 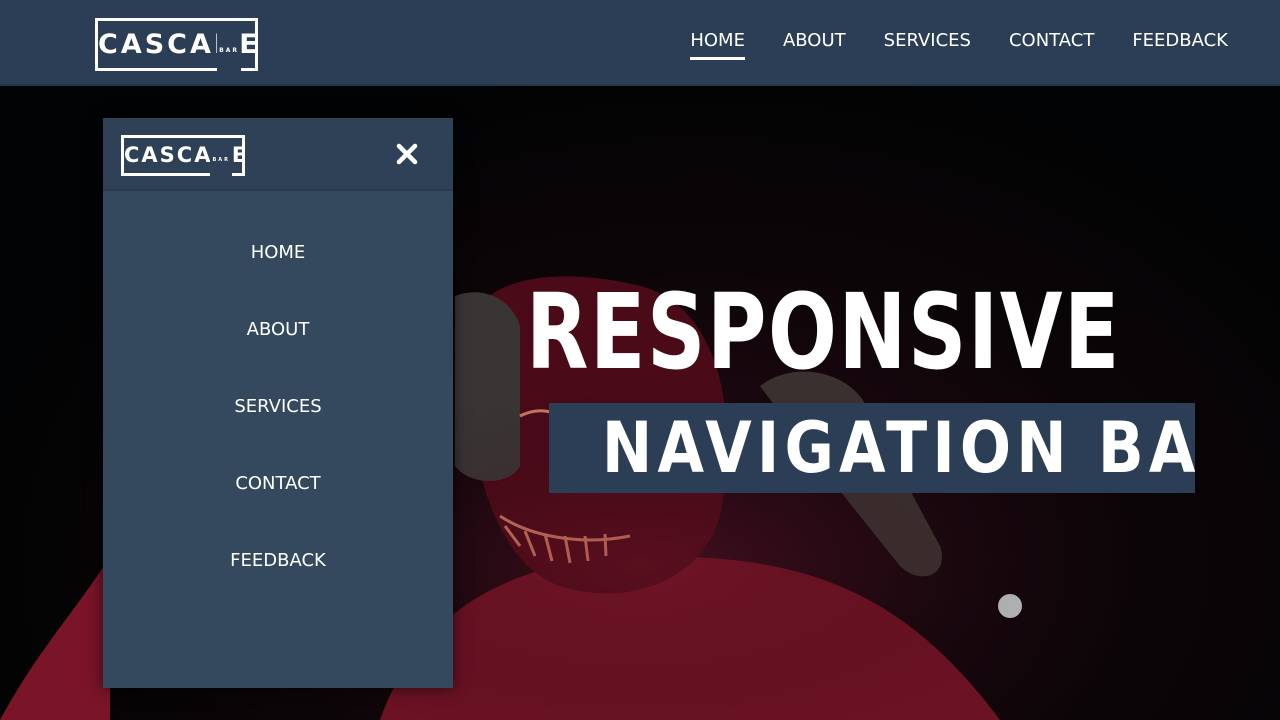 What do you see at coordinates (278, 503) in the screenshot?
I see `drawer-item-contact: CONTACT` at bounding box center [278, 503].